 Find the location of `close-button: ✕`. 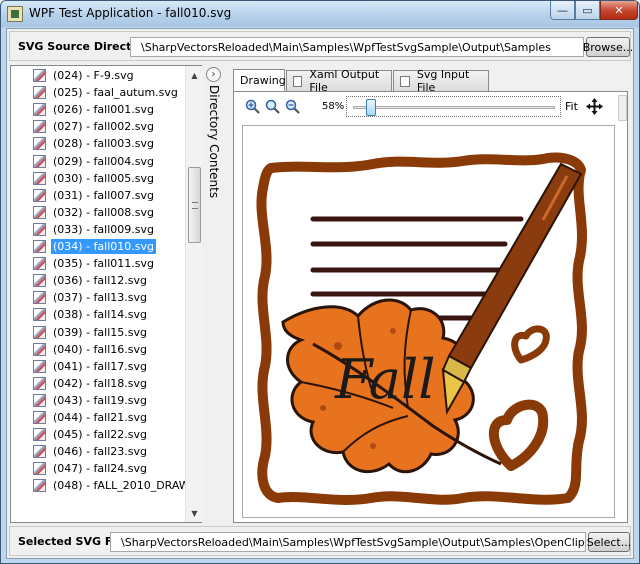

close-button: ✕ is located at coordinates (619, 10).